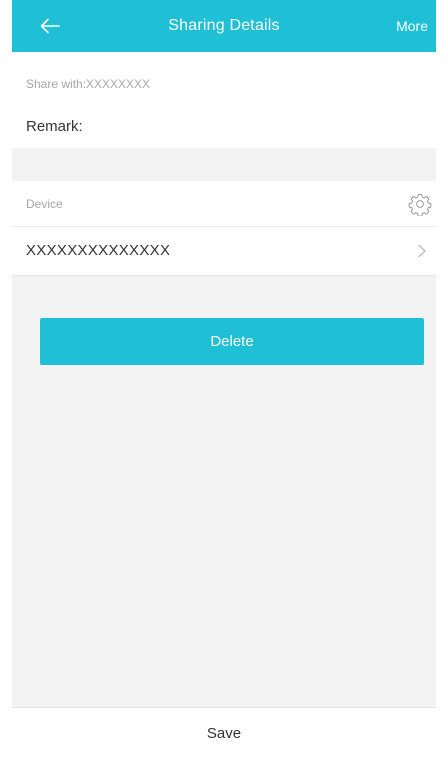 The width and height of the screenshot is (448, 758). I want to click on gear-icon, so click(420, 205).